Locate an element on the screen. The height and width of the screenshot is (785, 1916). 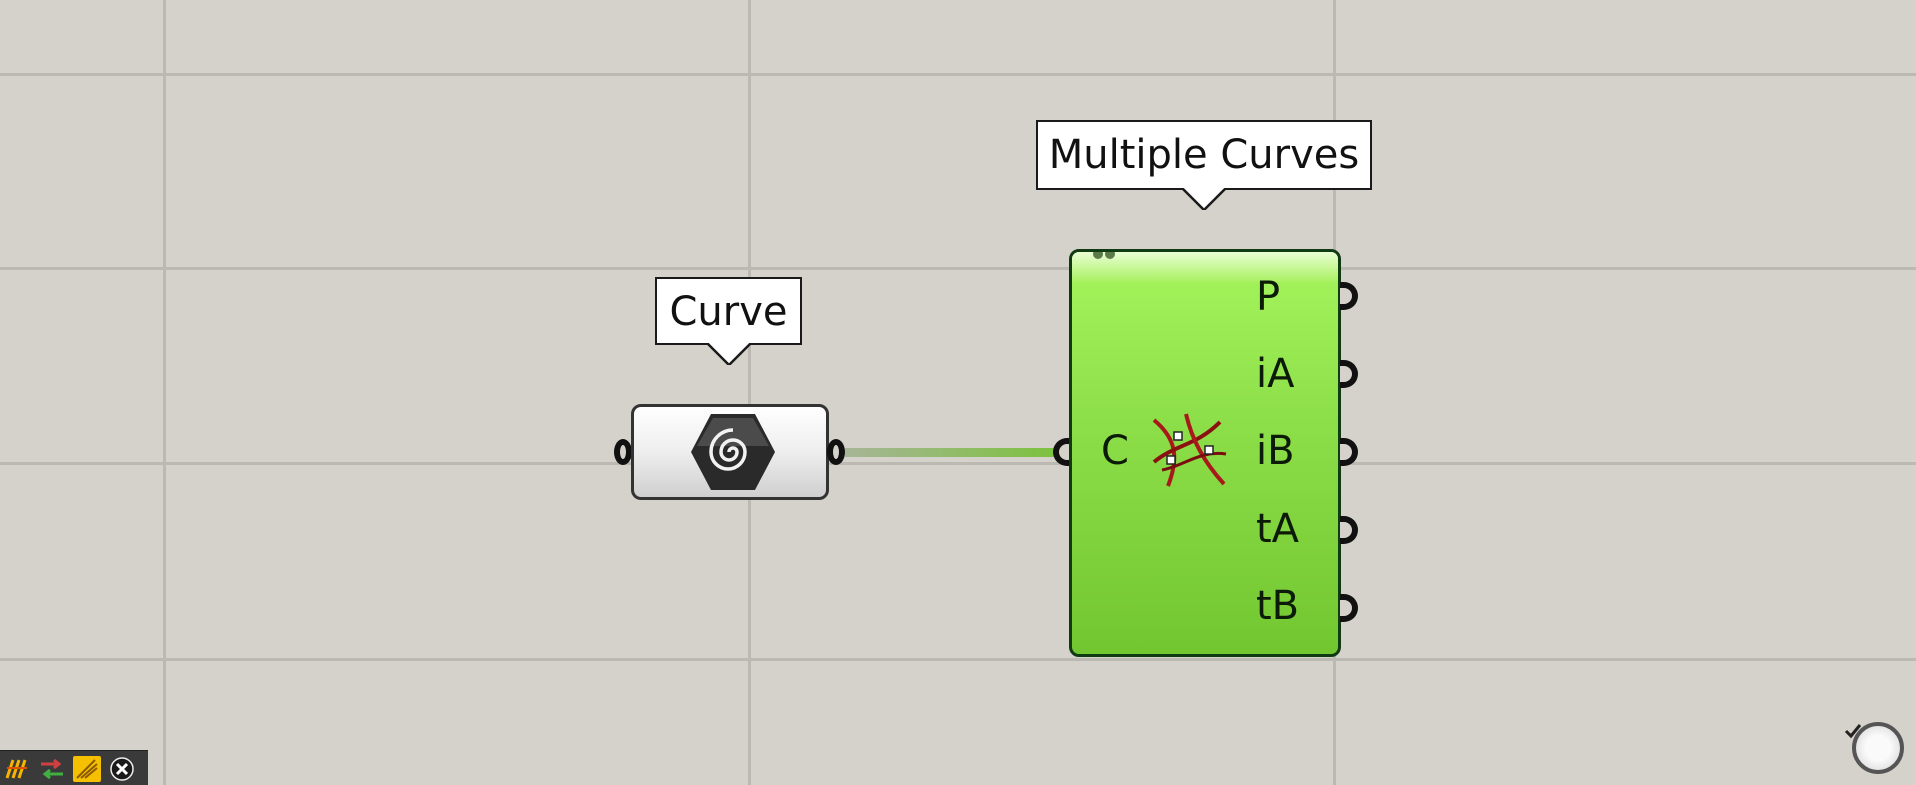
component-tooltip-label: Multiple Curves is located at coordinates (1204, 155).